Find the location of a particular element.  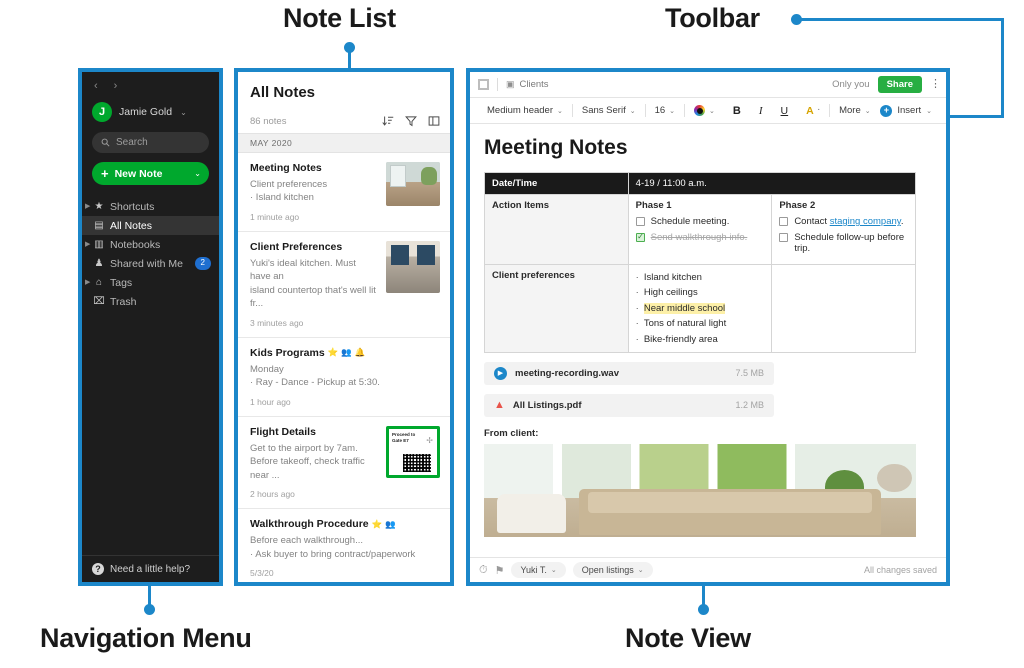

attachment-audio: ▶ meeting-recording.wav 7.5 MB is located at coordinates (629, 373).